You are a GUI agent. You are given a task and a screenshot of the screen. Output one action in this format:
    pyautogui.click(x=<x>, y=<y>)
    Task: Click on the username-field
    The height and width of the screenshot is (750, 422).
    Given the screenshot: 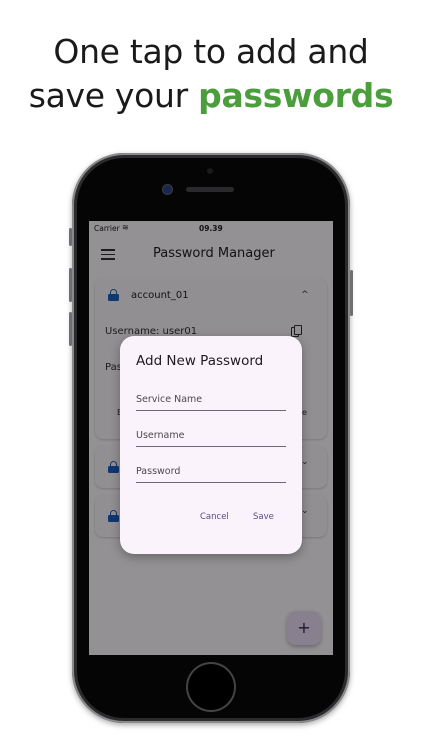 What is the action you would take?
    pyautogui.click(x=211, y=434)
    